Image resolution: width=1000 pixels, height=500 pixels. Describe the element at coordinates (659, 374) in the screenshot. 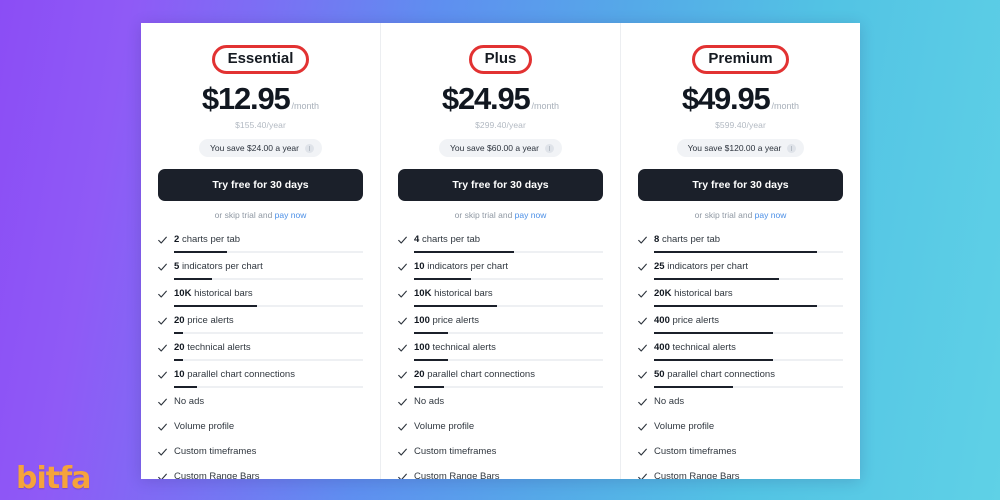

I see `feature-value: 50` at that location.